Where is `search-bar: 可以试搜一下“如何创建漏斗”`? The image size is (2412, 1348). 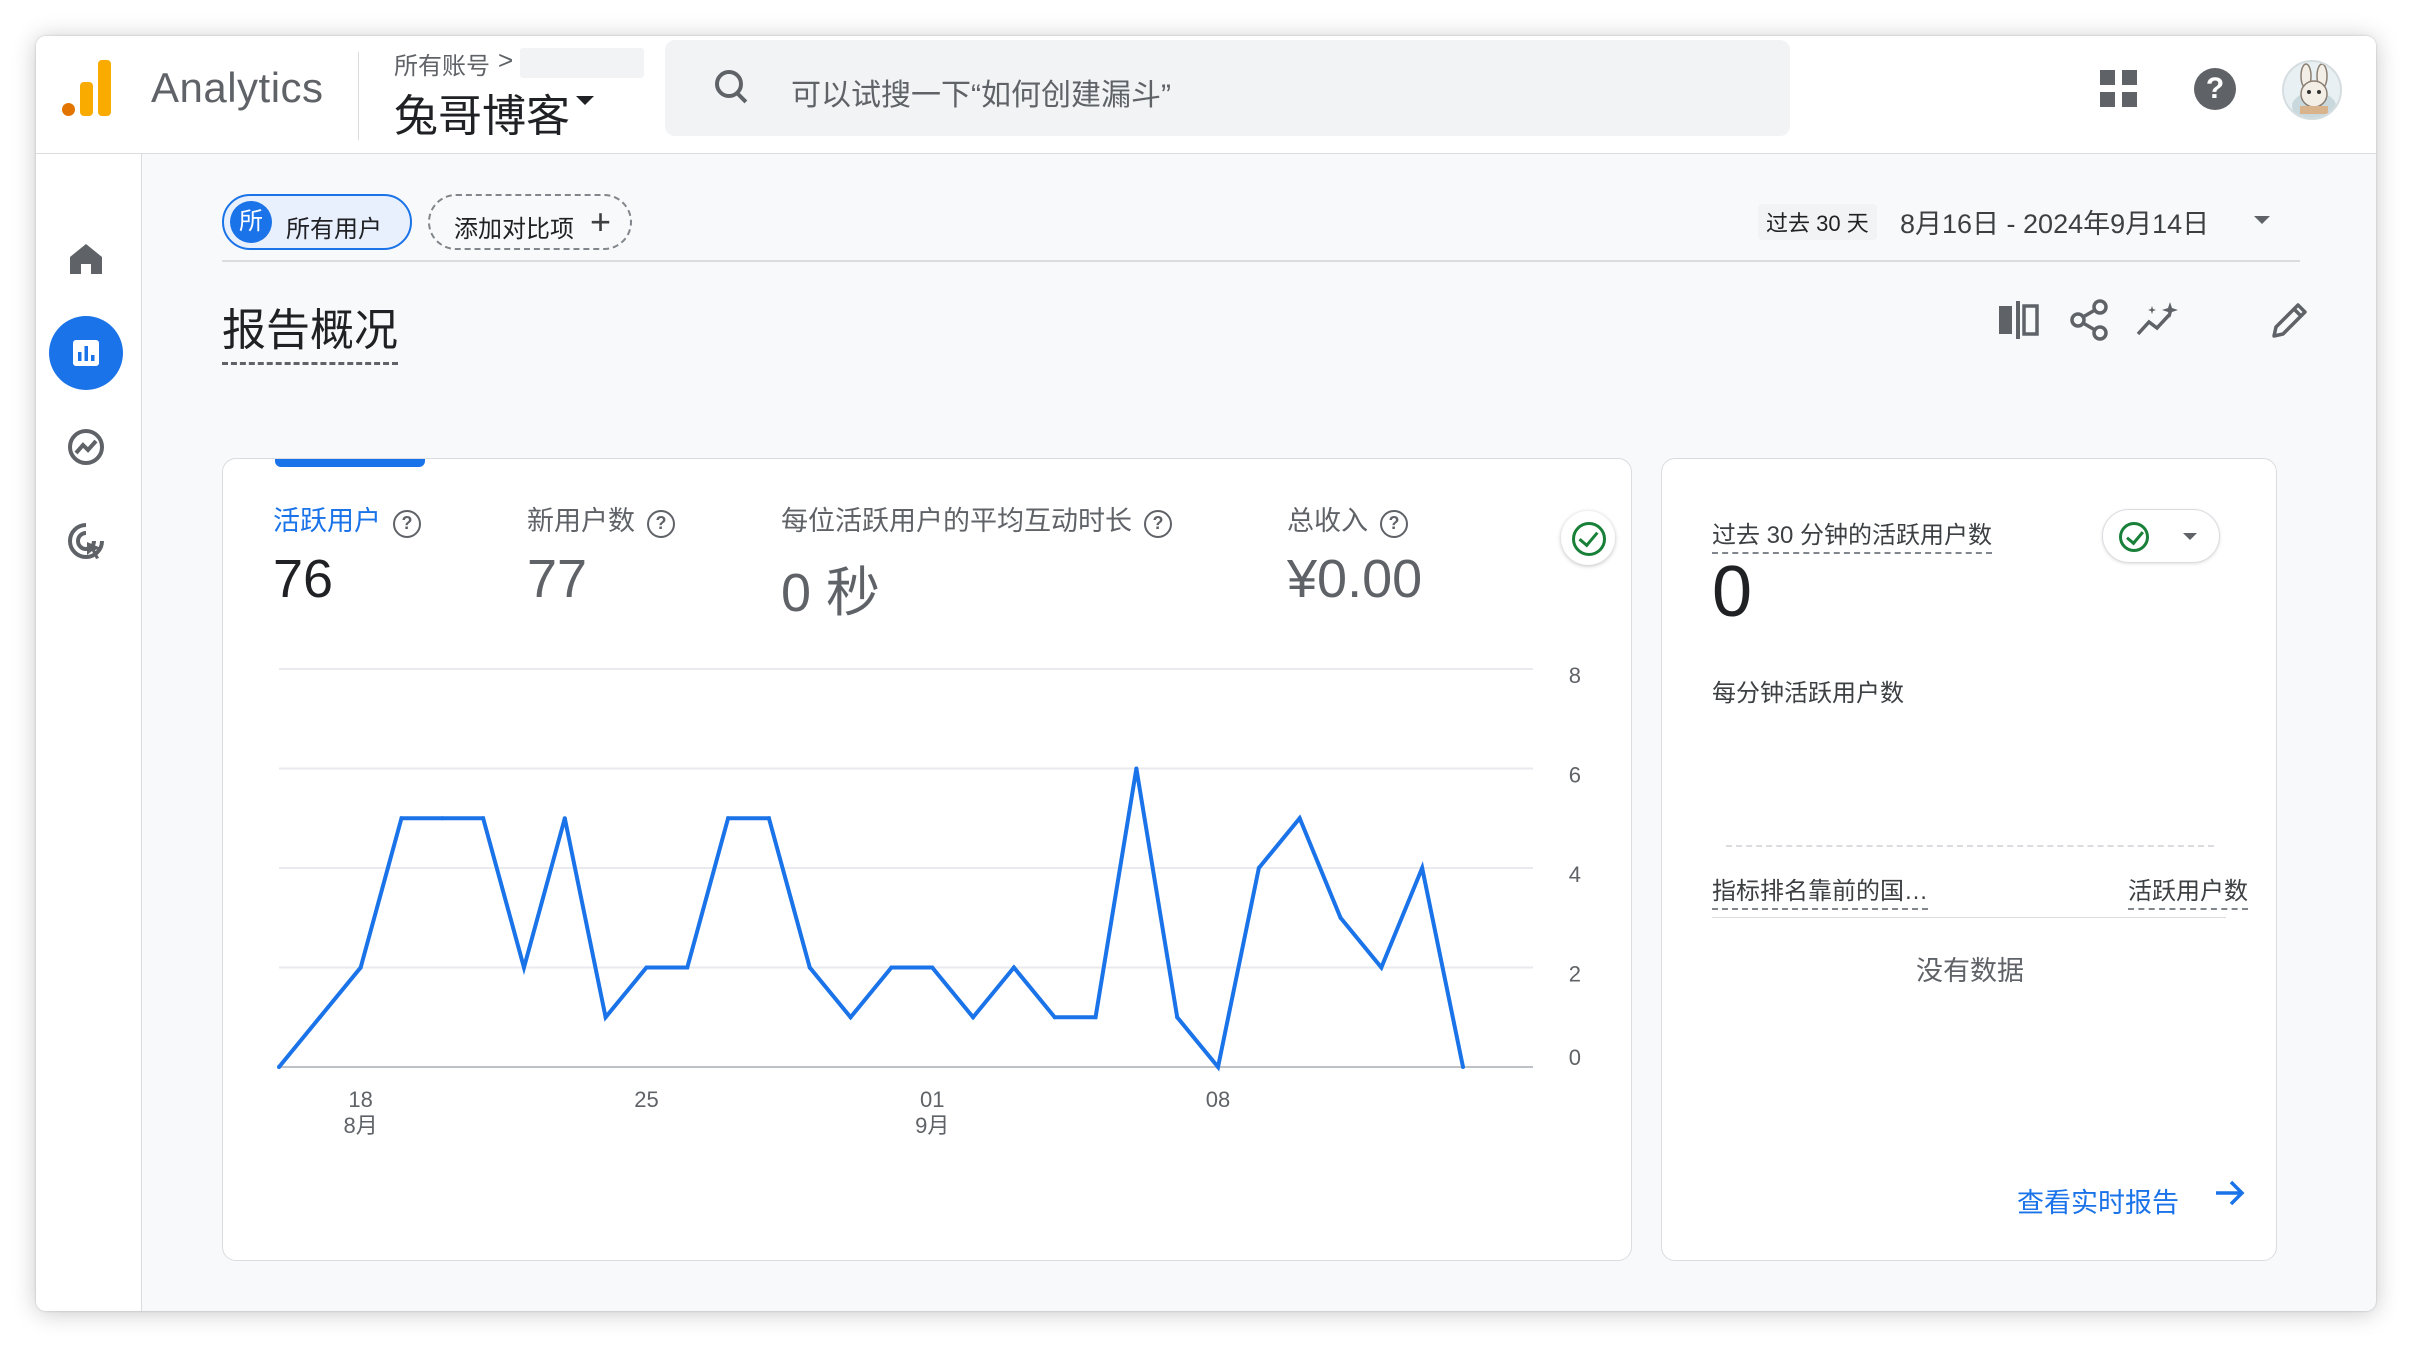 search-bar: 可以试搜一下“如何创建漏斗” is located at coordinates (1227, 88).